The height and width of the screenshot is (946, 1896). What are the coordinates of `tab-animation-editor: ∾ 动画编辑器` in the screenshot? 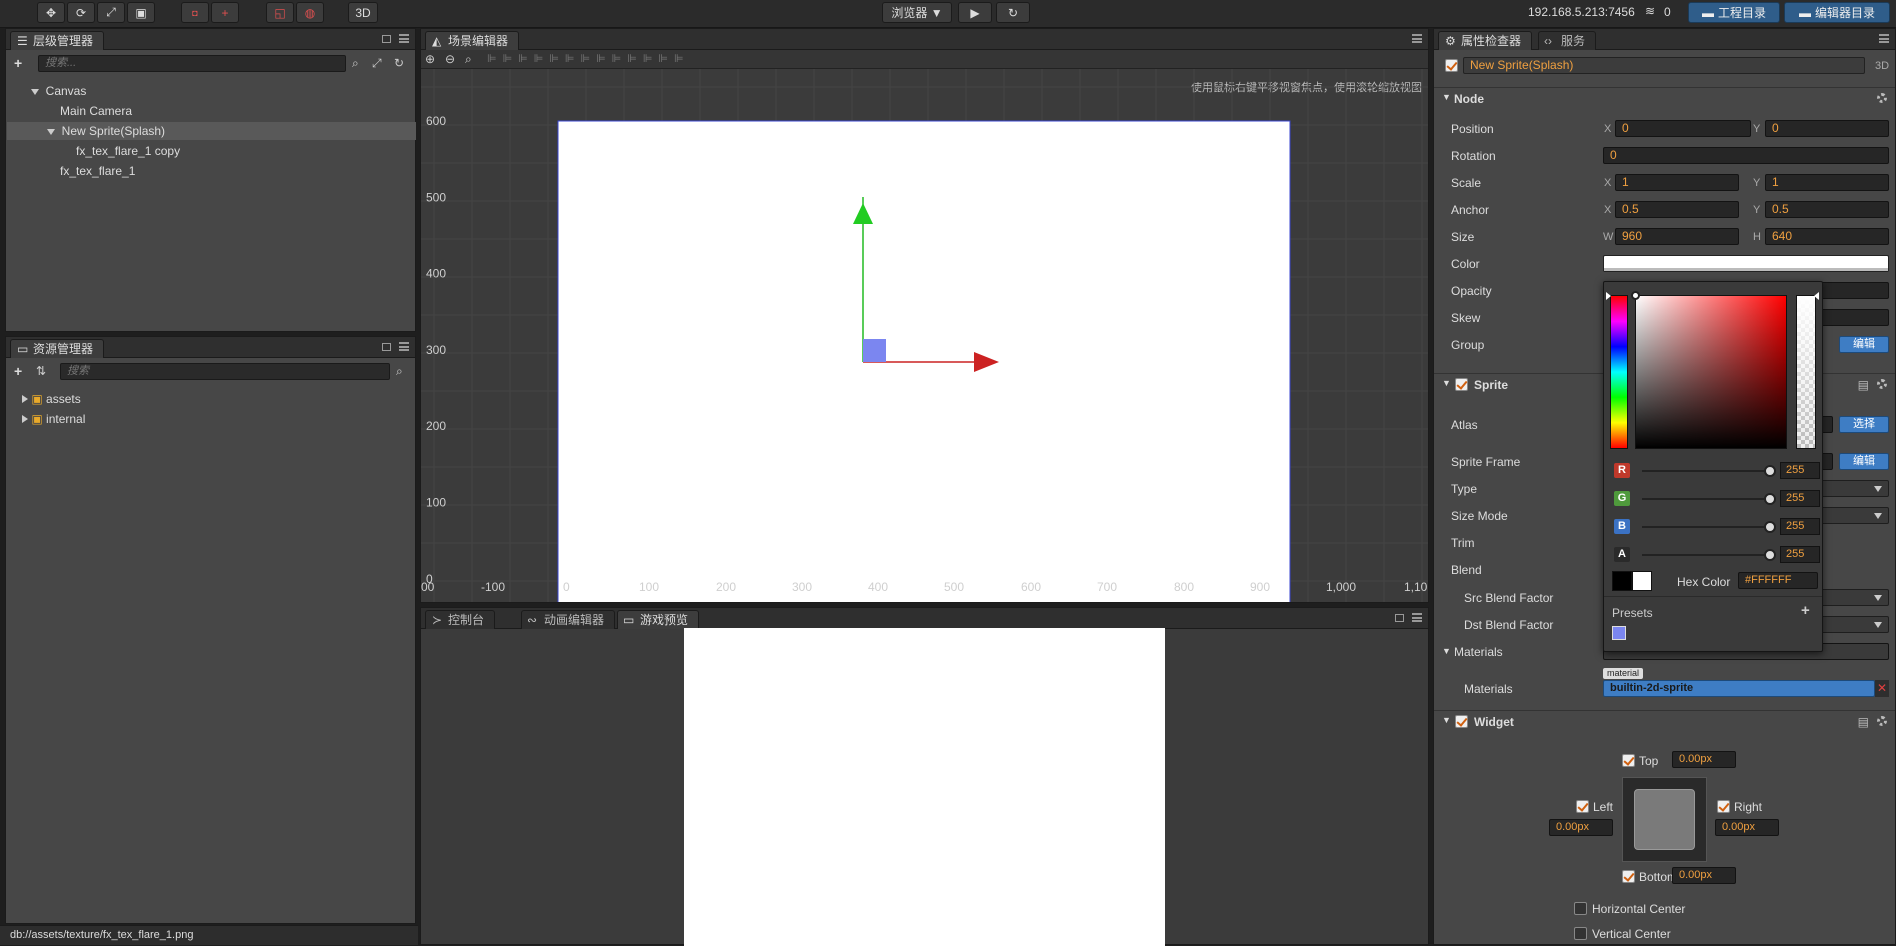 It's located at (568, 619).